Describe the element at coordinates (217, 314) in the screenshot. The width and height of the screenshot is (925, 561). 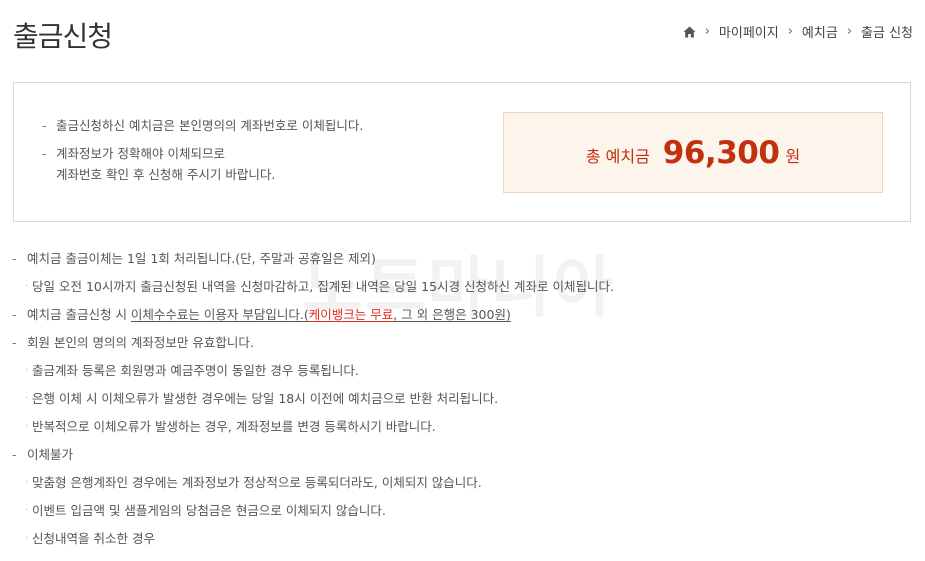
I see `fee-notice: 이체수수료는 이용자 부담입니다.` at that location.